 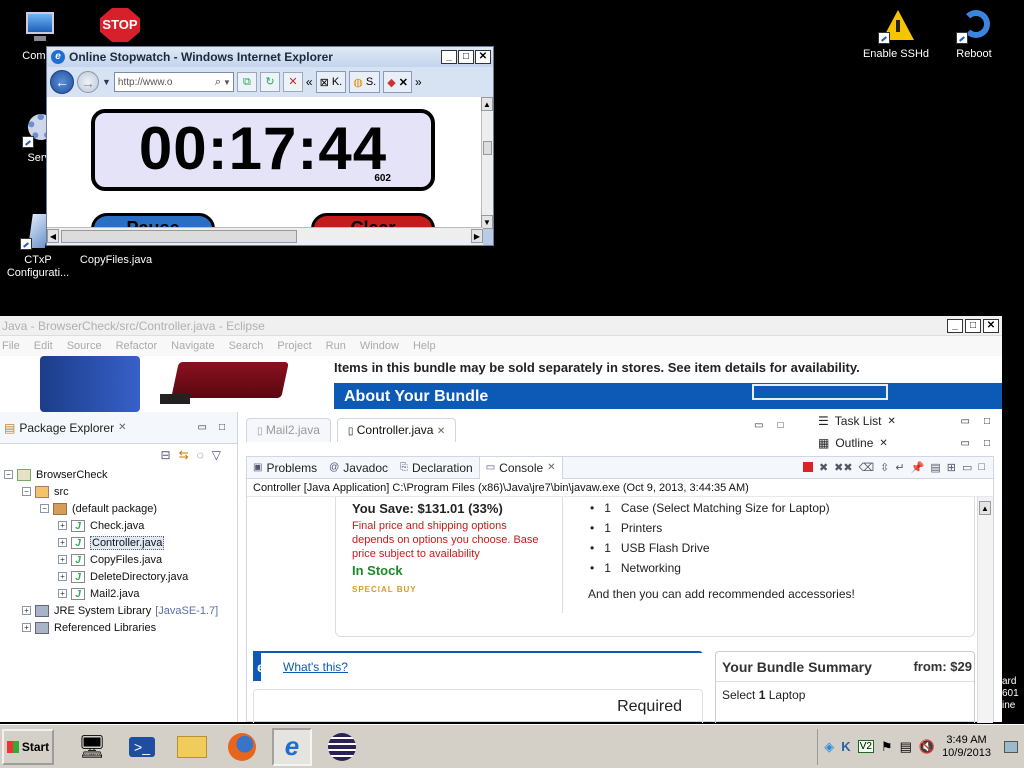 What do you see at coordinates (966, 747) in the screenshot?
I see `clock: 3:49 AM 10/9/2013` at bounding box center [966, 747].